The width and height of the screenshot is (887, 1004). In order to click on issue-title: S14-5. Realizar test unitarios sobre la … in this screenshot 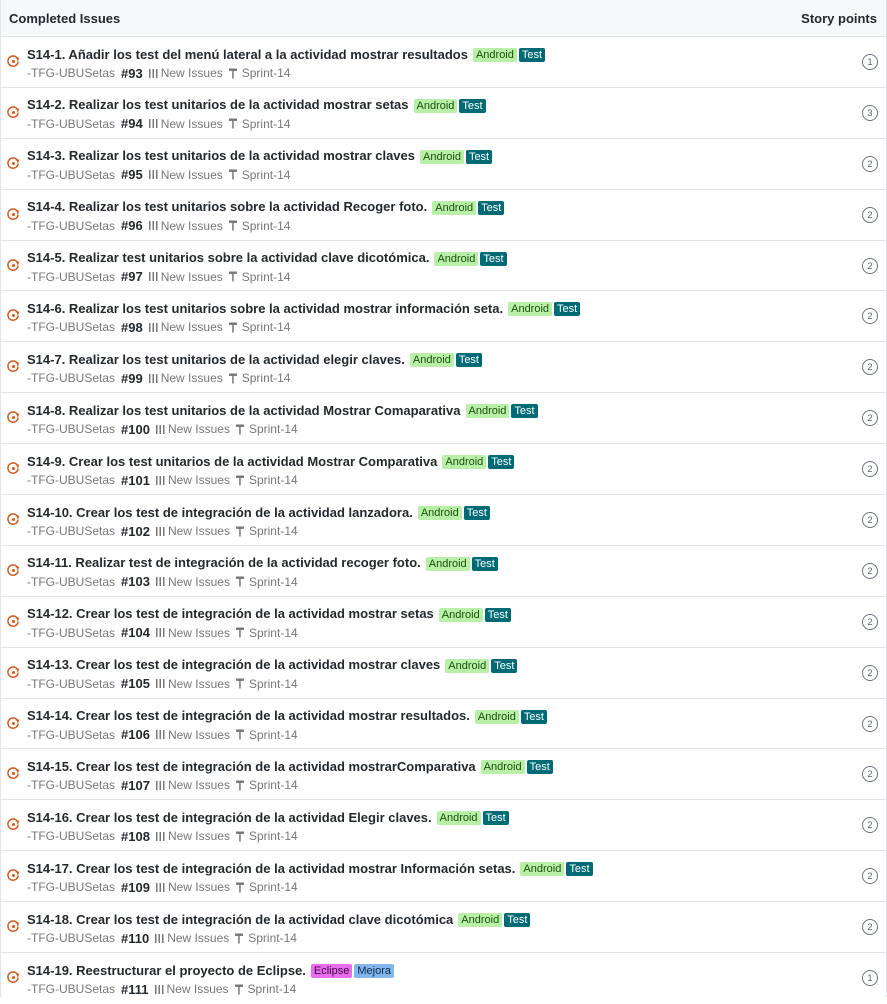, I will do `click(228, 257)`.